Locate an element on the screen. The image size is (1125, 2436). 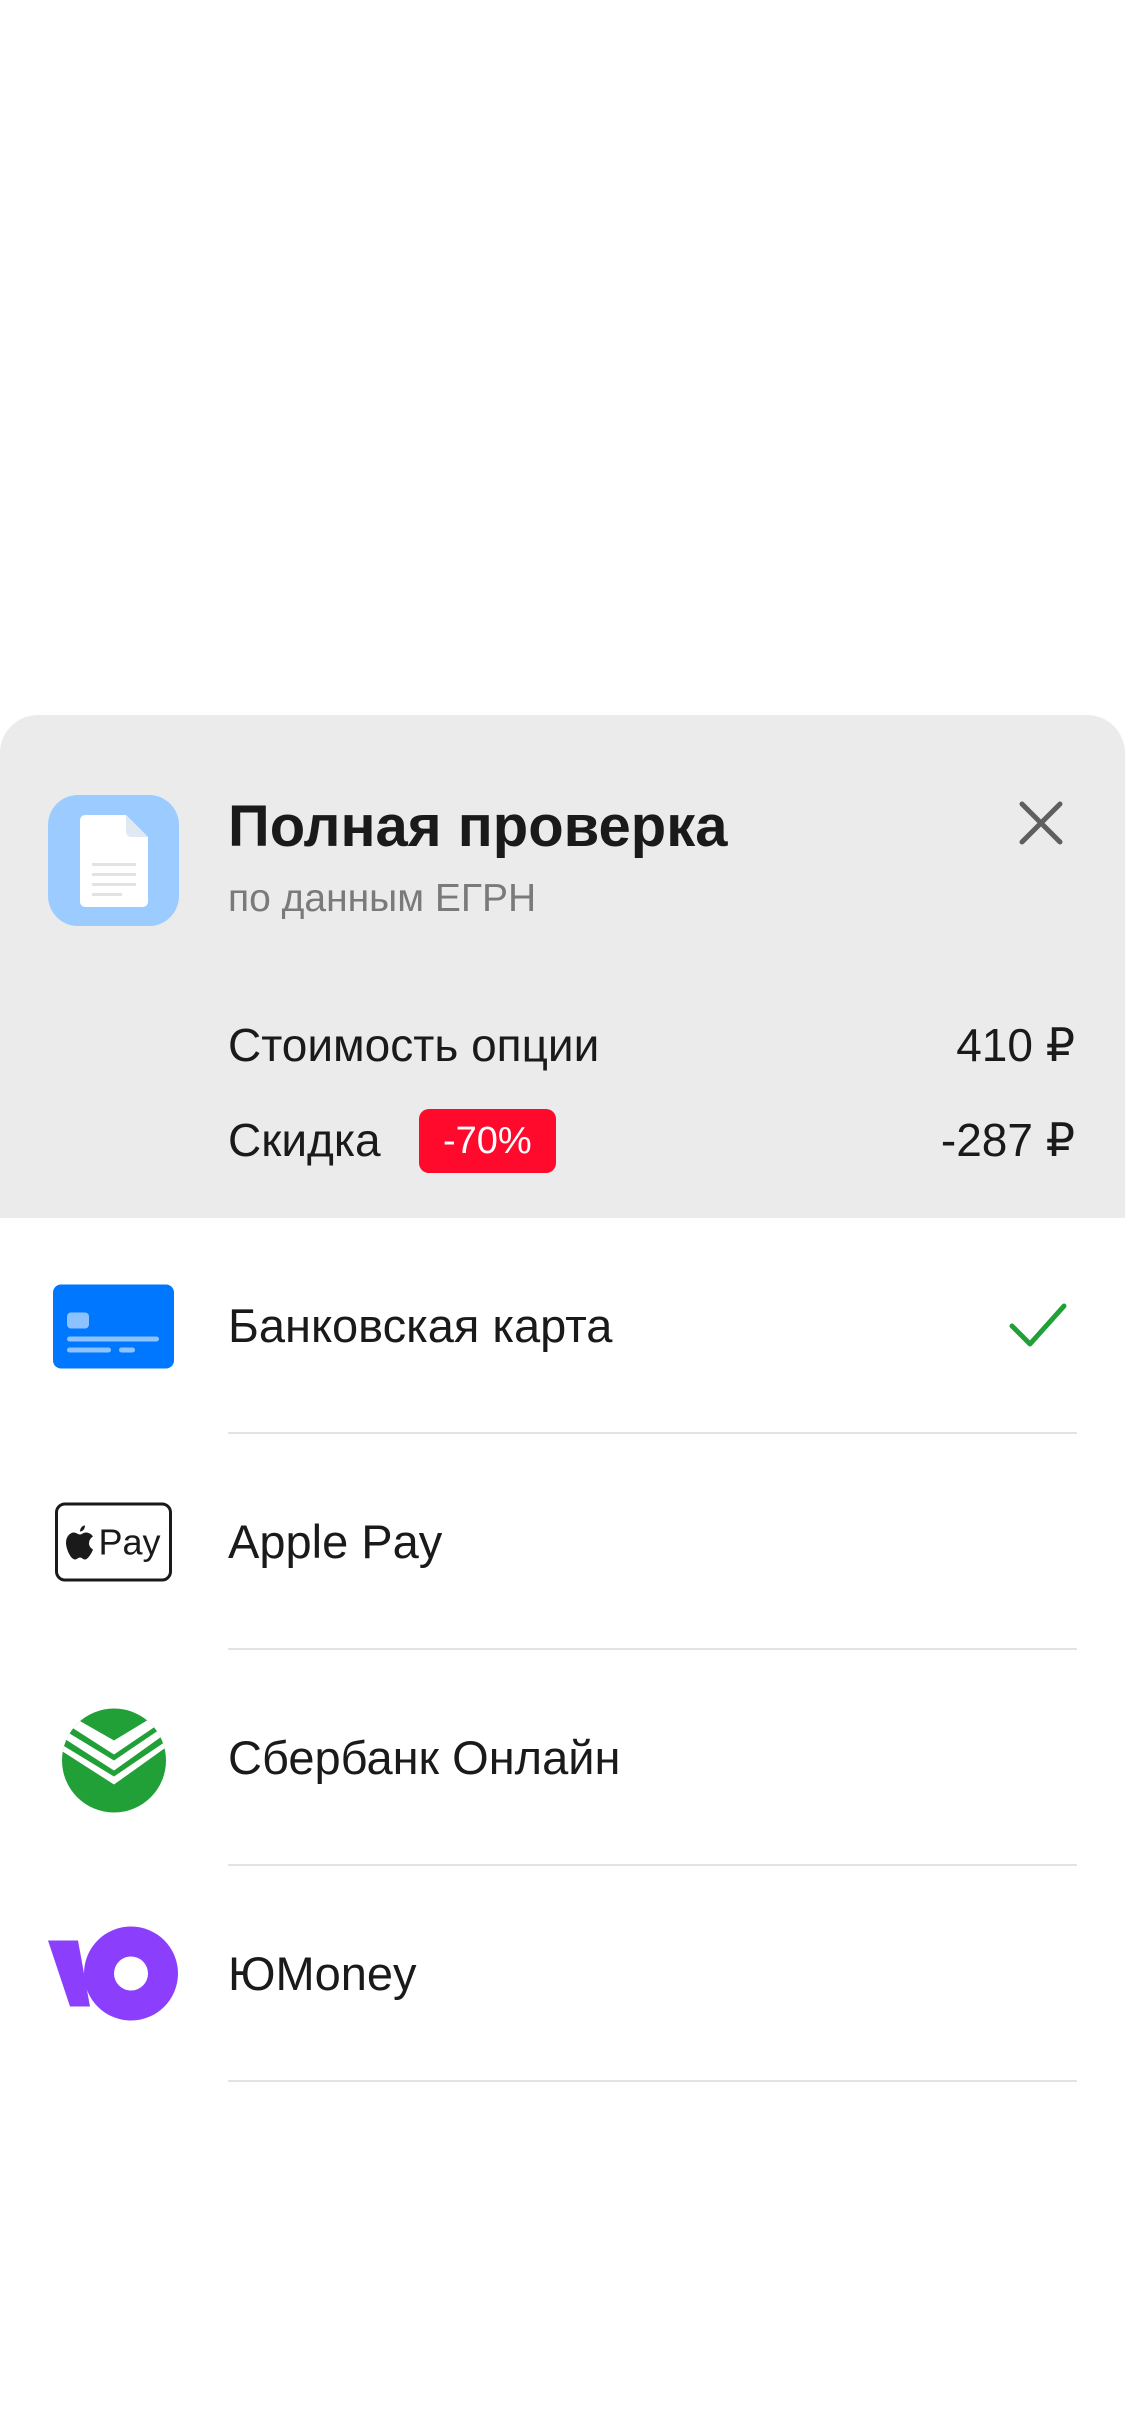
apple-pay-icon: Pay is located at coordinates (113, 1542).